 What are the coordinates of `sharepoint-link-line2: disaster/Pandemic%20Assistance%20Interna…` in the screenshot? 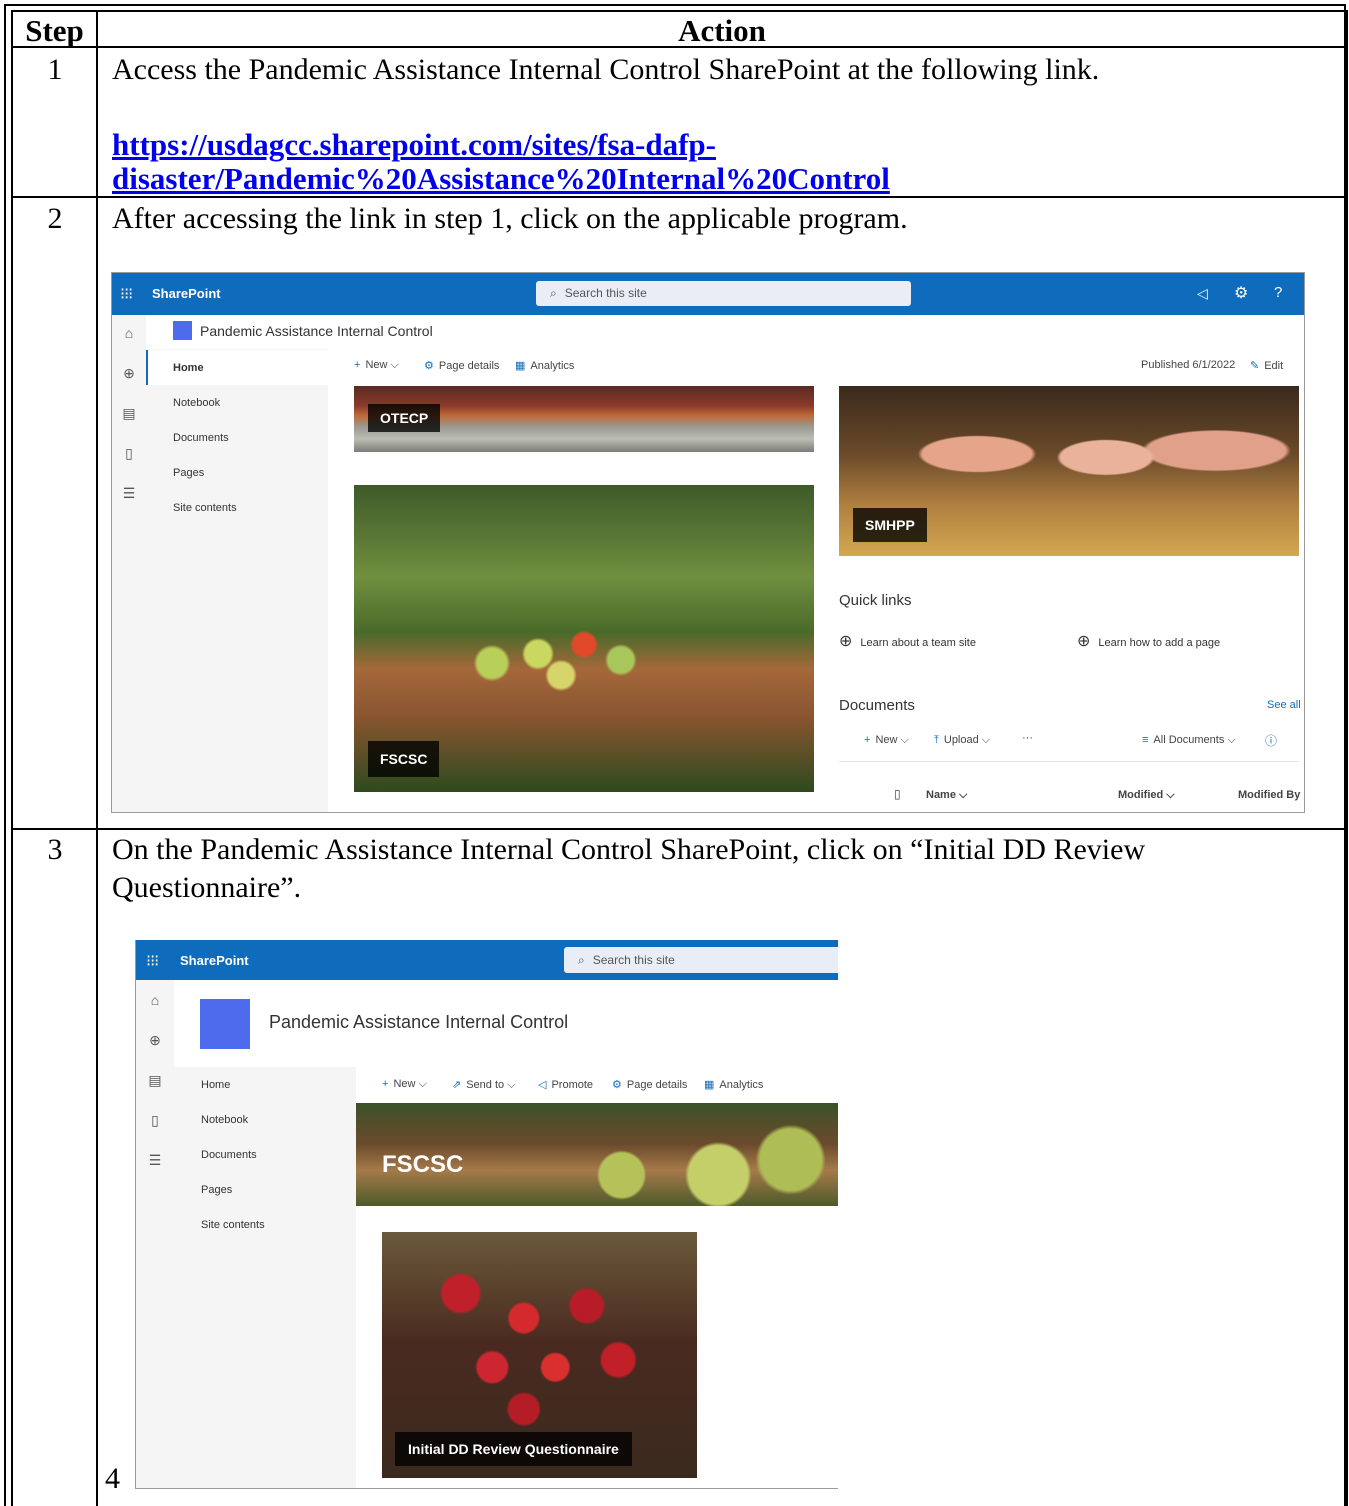 It's located at (501, 179).